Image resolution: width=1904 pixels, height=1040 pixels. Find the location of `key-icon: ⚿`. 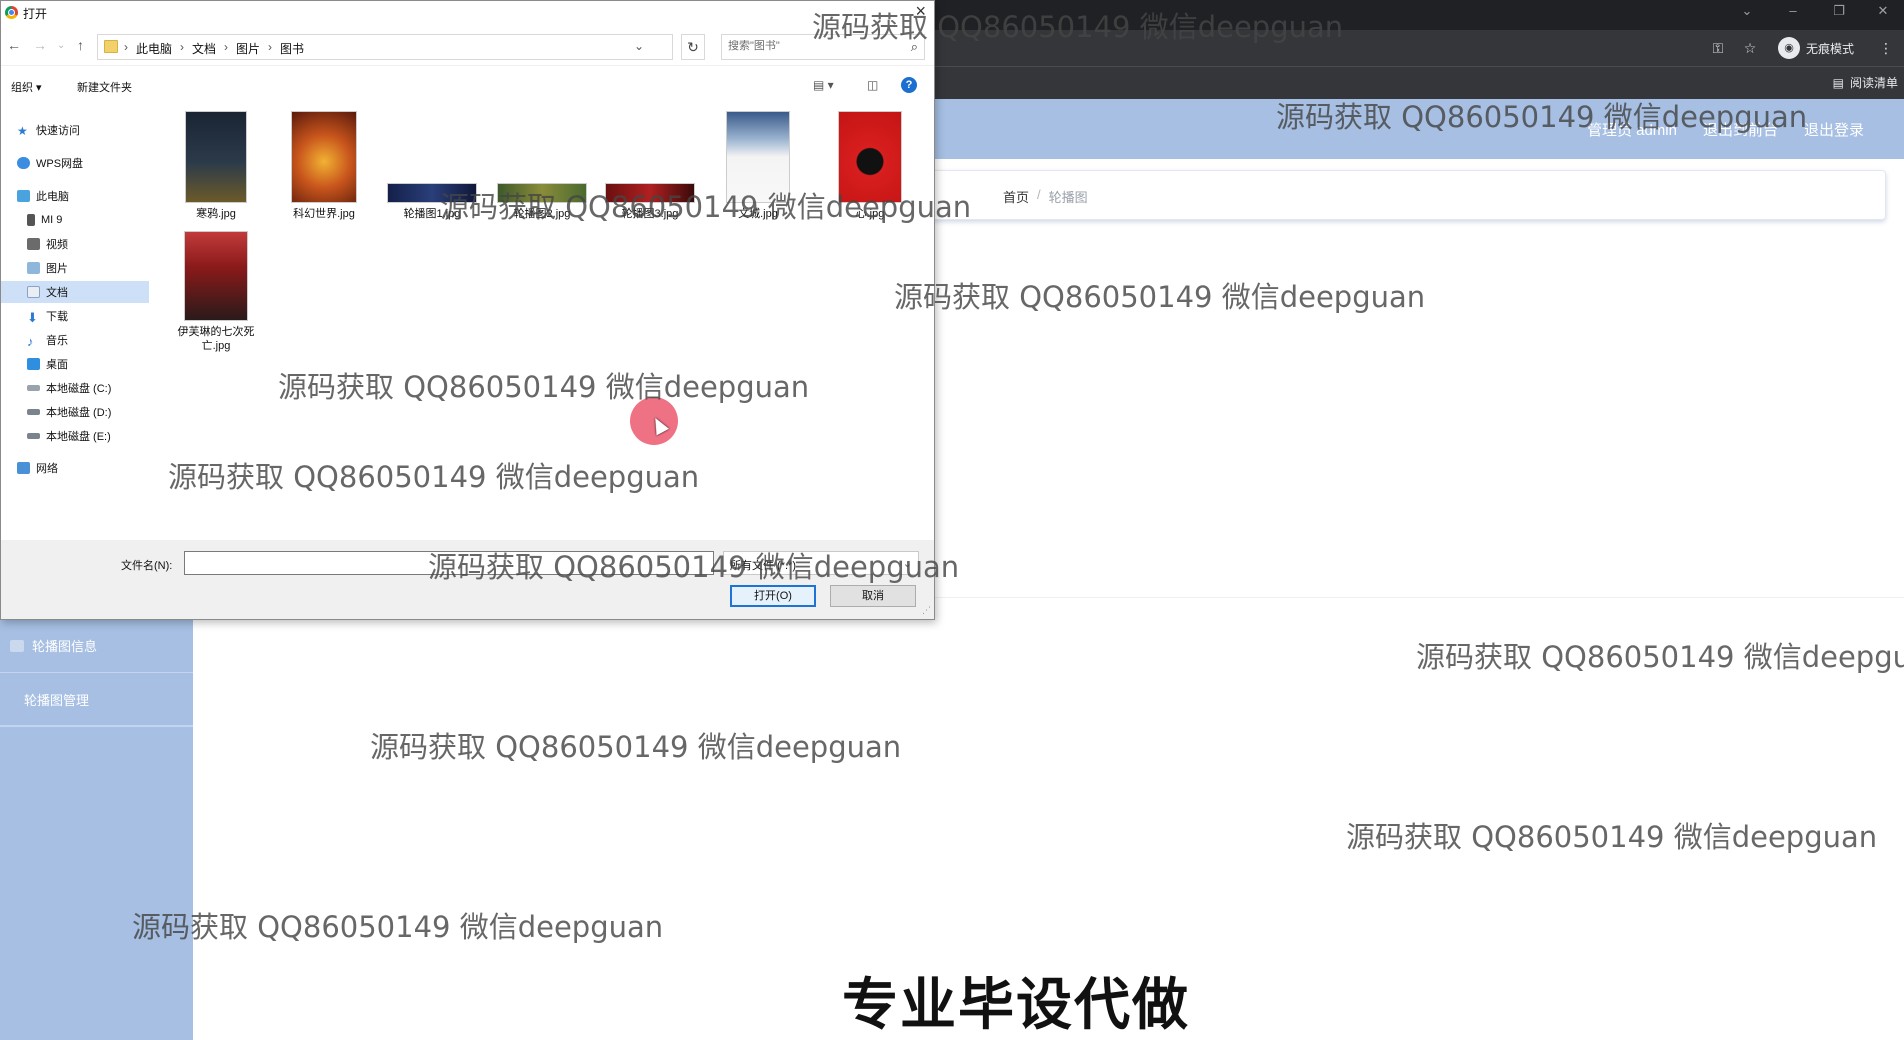

key-icon: ⚿ is located at coordinates (1718, 48).